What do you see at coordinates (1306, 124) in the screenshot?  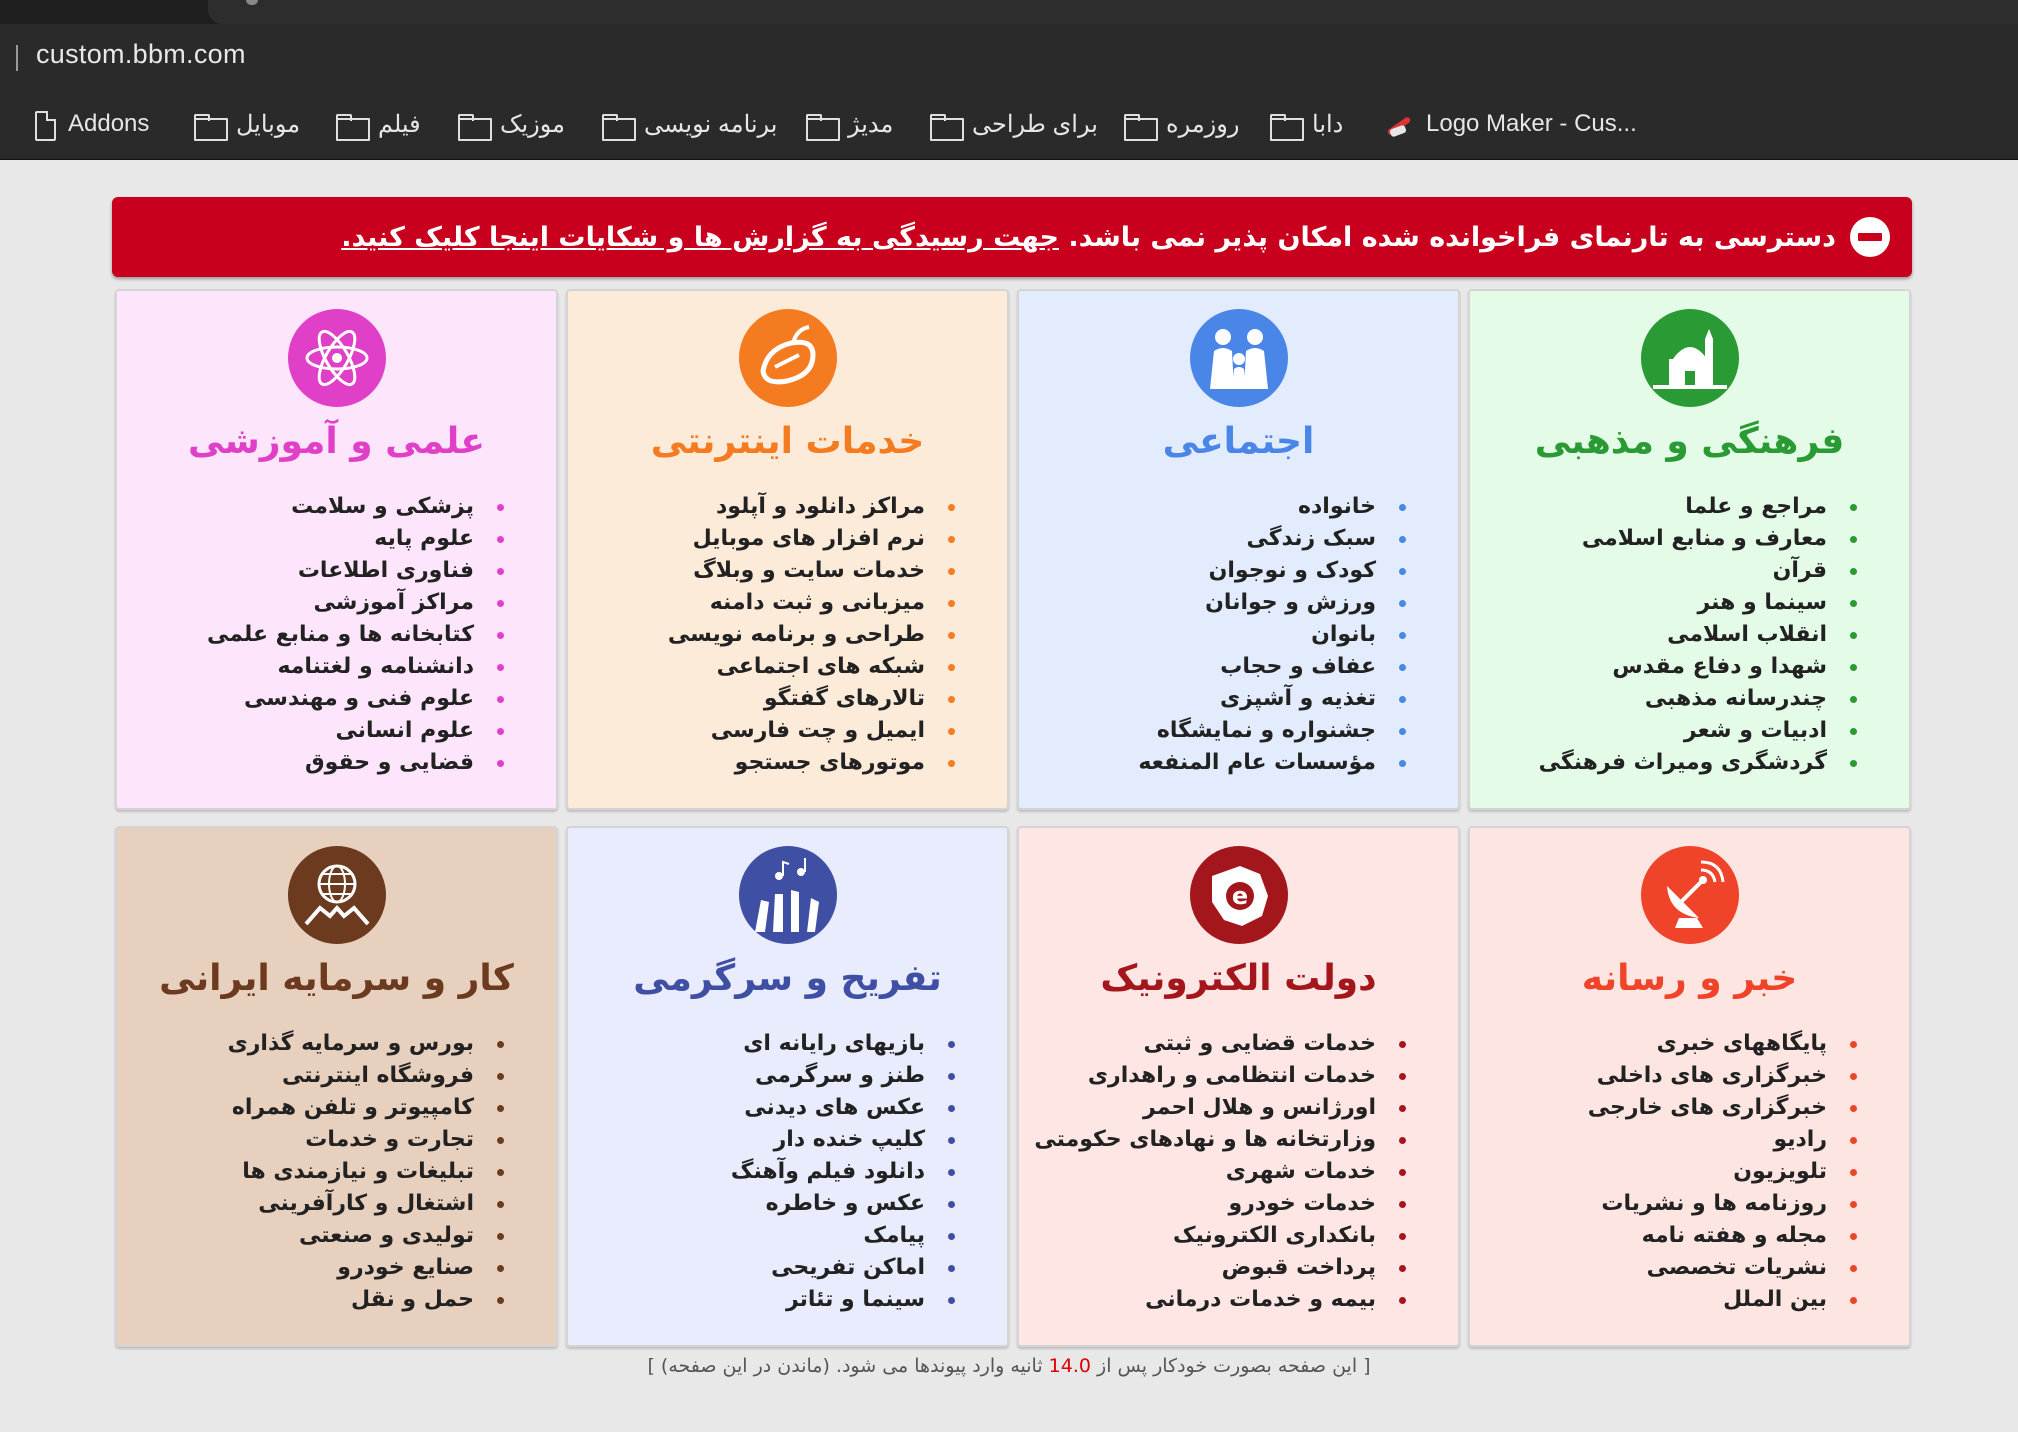 I see `bookmark-folder-daba: دابا` at bounding box center [1306, 124].